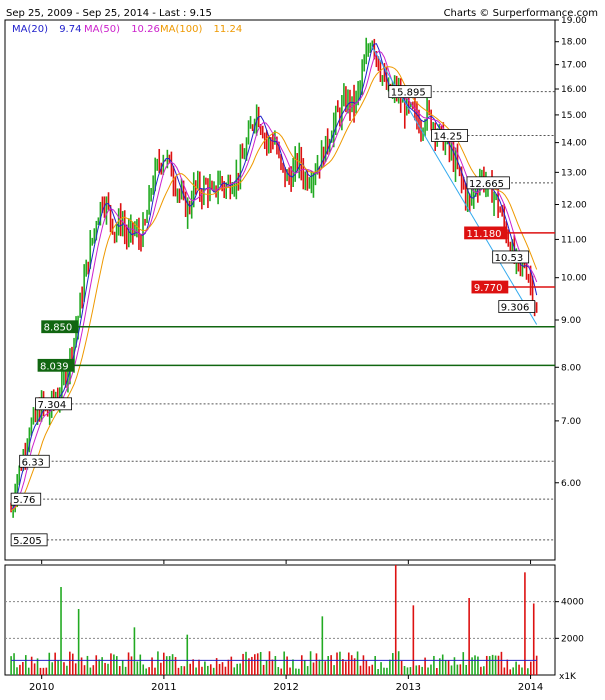  I want to click on price-tick-label: 12.00, so click(574, 205).